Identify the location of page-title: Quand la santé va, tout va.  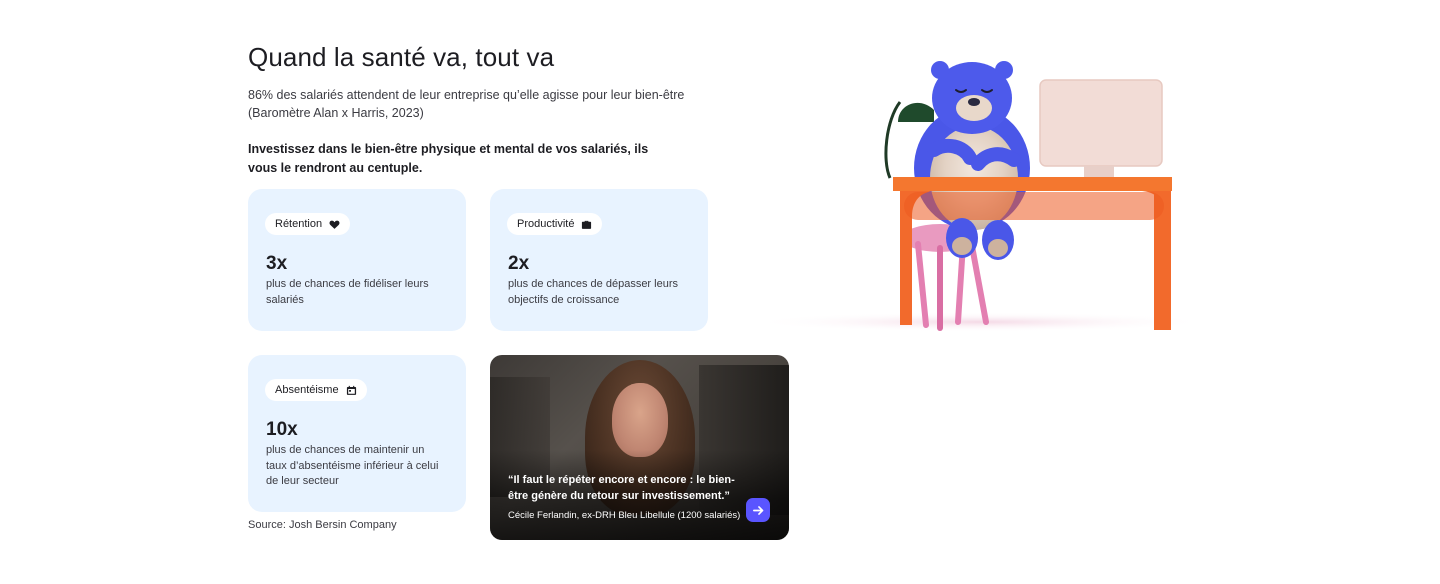
(401, 57).